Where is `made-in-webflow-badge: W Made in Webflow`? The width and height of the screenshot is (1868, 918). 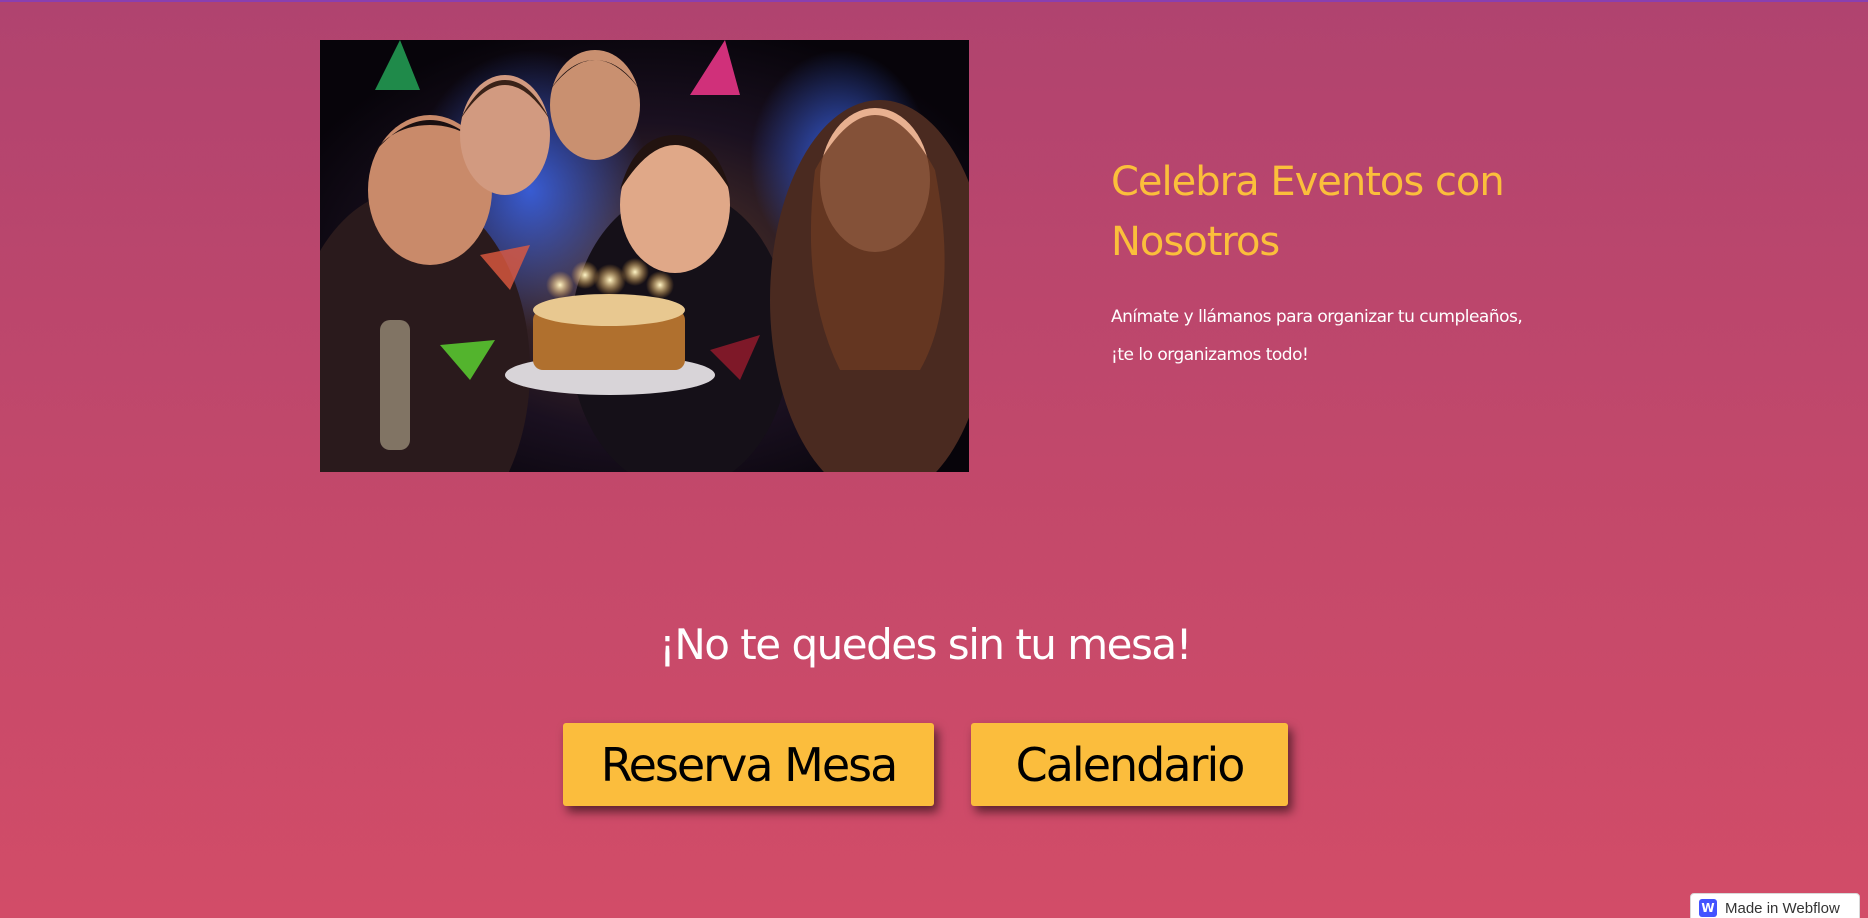 made-in-webflow-badge: W Made in Webflow is located at coordinates (1775, 905).